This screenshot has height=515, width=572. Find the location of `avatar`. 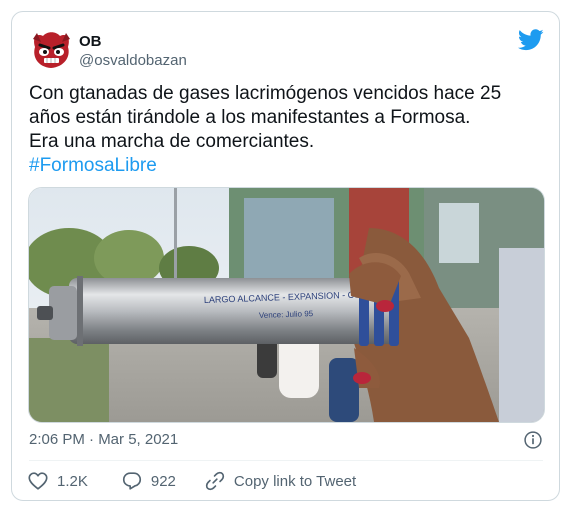

avatar is located at coordinates (51, 49).